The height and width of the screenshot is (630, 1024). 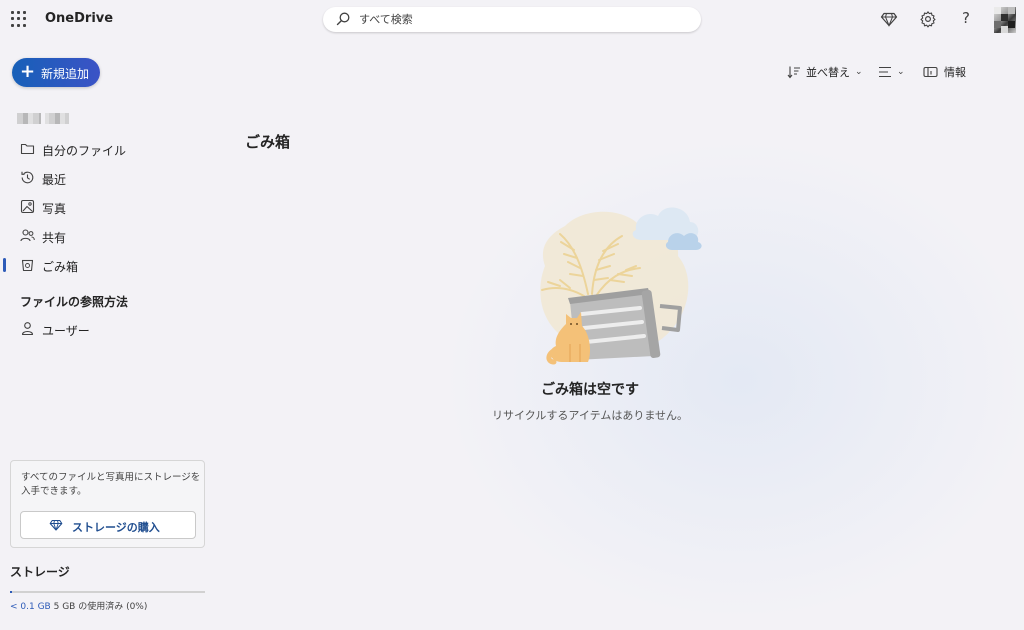 I want to click on sidebar-item-label: ユーザー, so click(x=66, y=331).